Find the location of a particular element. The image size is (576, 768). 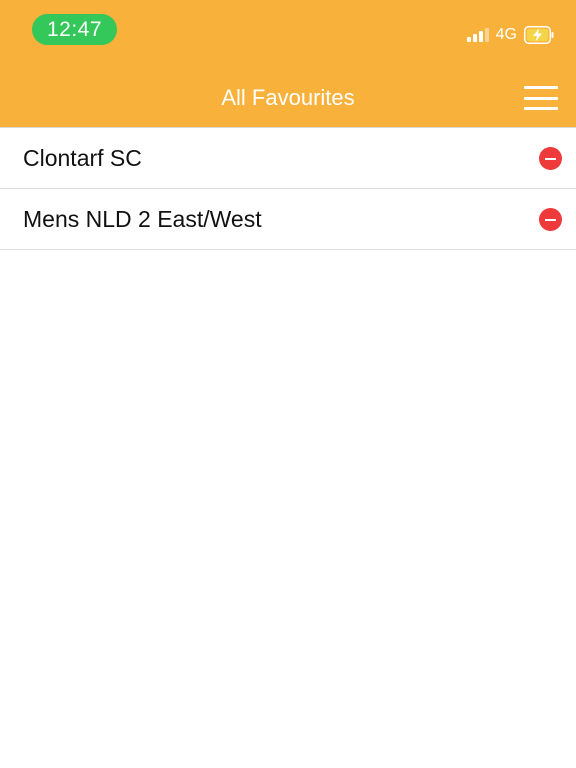

favourite-label: Clontarf SC is located at coordinates (82, 157).